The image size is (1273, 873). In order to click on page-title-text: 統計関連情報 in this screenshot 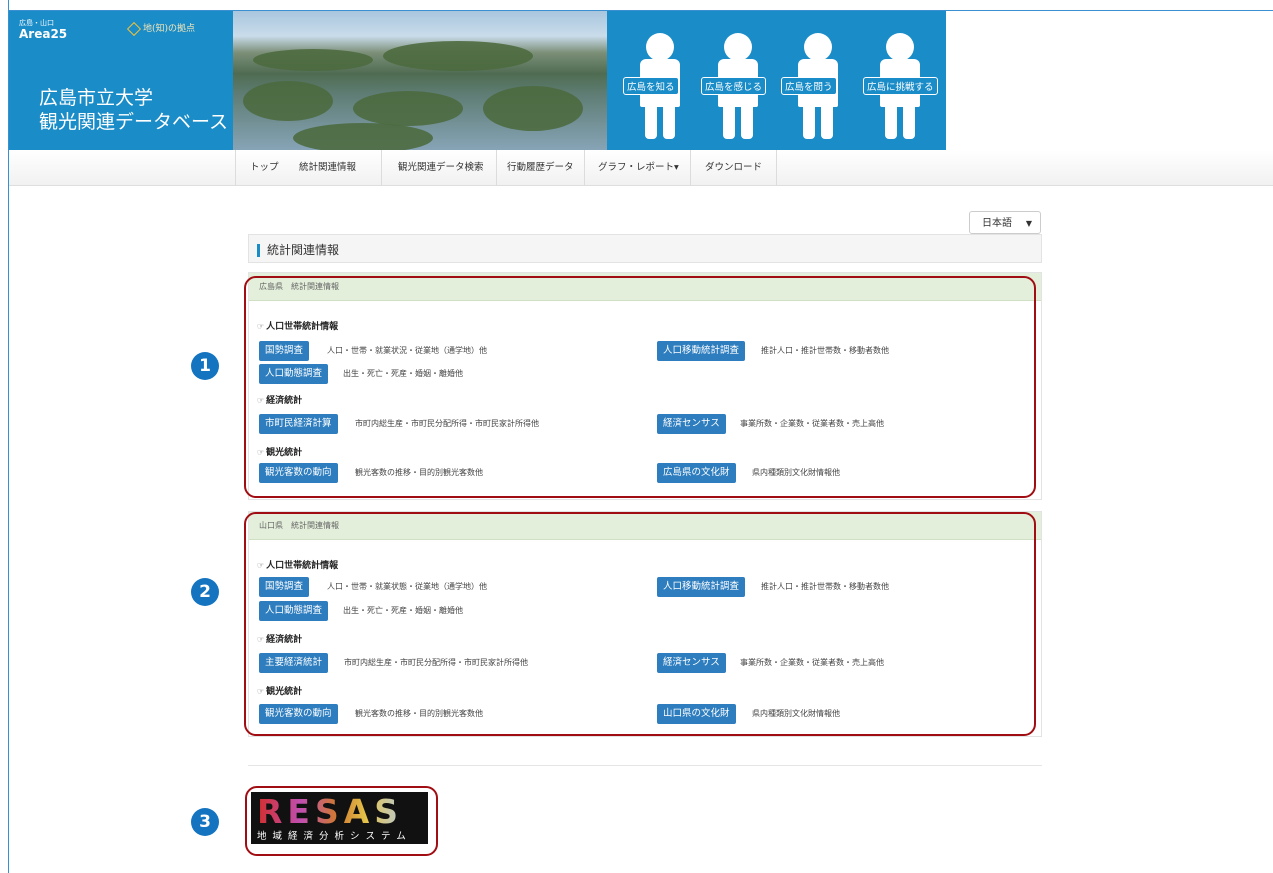, I will do `click(303, 250)`.